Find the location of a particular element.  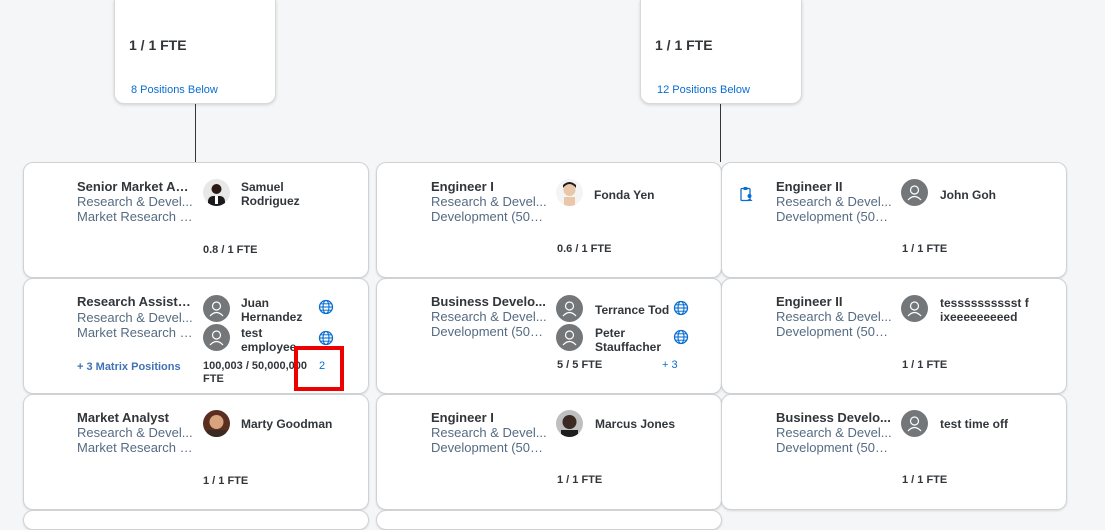

position-title: Market Analyst is located at coordinates (123, 417).